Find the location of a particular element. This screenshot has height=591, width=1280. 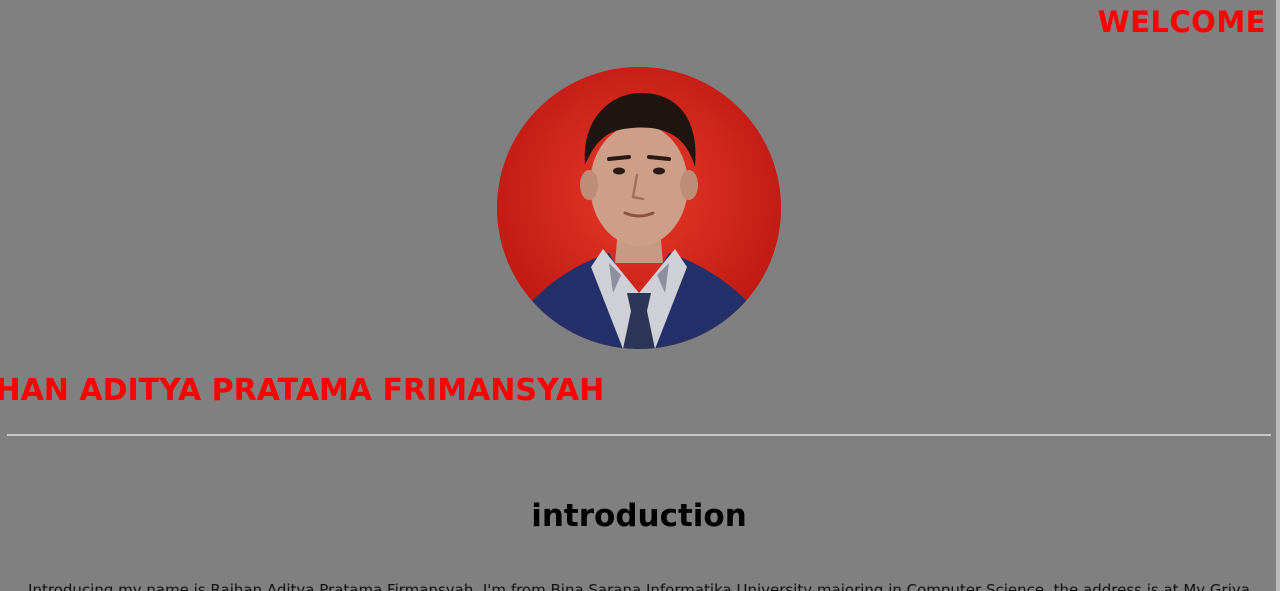

portrait-image is located at coordinates (639, 208).